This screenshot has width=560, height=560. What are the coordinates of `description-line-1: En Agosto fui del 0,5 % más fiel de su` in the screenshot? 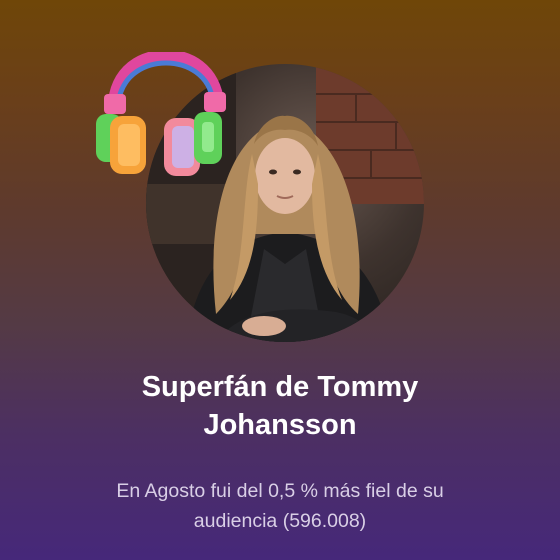 It's located at (280, 491).